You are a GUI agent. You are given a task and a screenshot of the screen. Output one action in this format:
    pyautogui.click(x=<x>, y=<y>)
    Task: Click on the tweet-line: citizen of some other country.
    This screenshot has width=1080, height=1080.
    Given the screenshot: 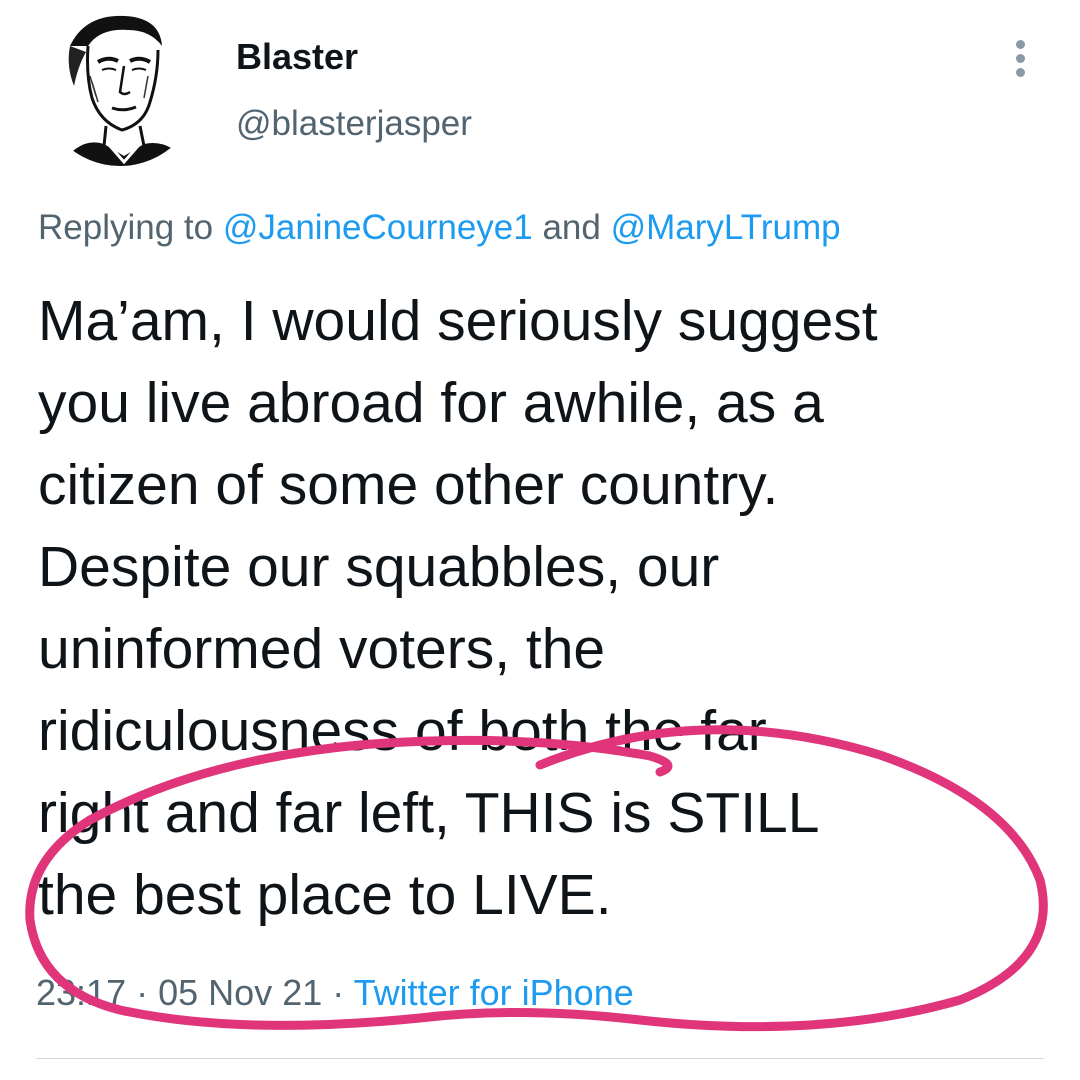 What is the action you would take?
    pyautogui.click(x=408, y=485)
    